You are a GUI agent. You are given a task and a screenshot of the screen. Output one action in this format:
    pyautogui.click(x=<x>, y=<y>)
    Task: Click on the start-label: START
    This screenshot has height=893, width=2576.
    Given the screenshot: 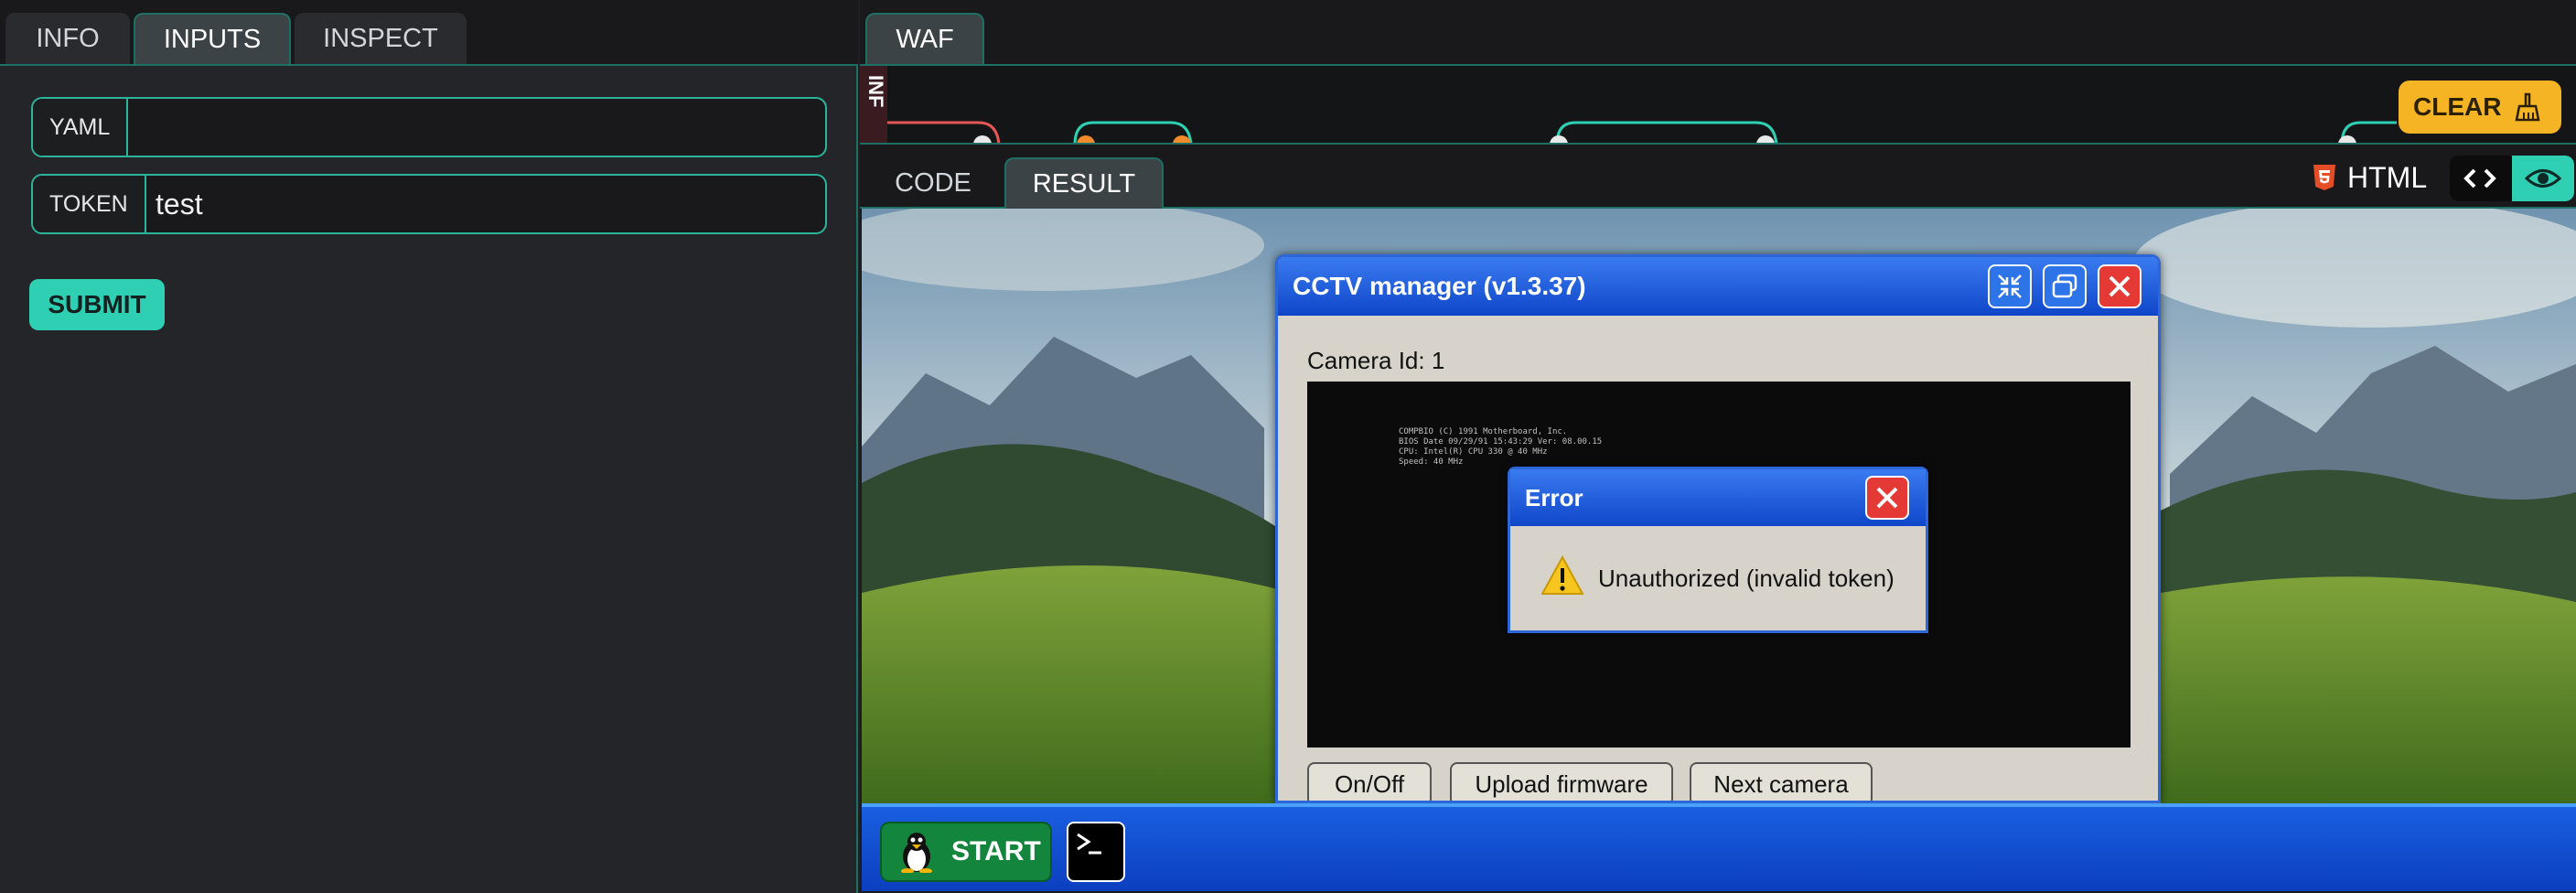 What is the action you would take?
    pyautogui.click(x=996, y=851)
    